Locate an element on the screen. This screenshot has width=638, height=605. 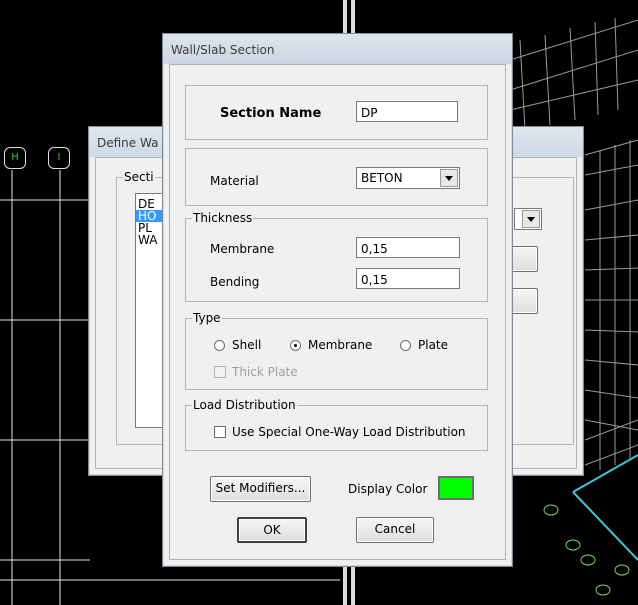
axis-bubble-h: H is located at coordinates (15, 158).